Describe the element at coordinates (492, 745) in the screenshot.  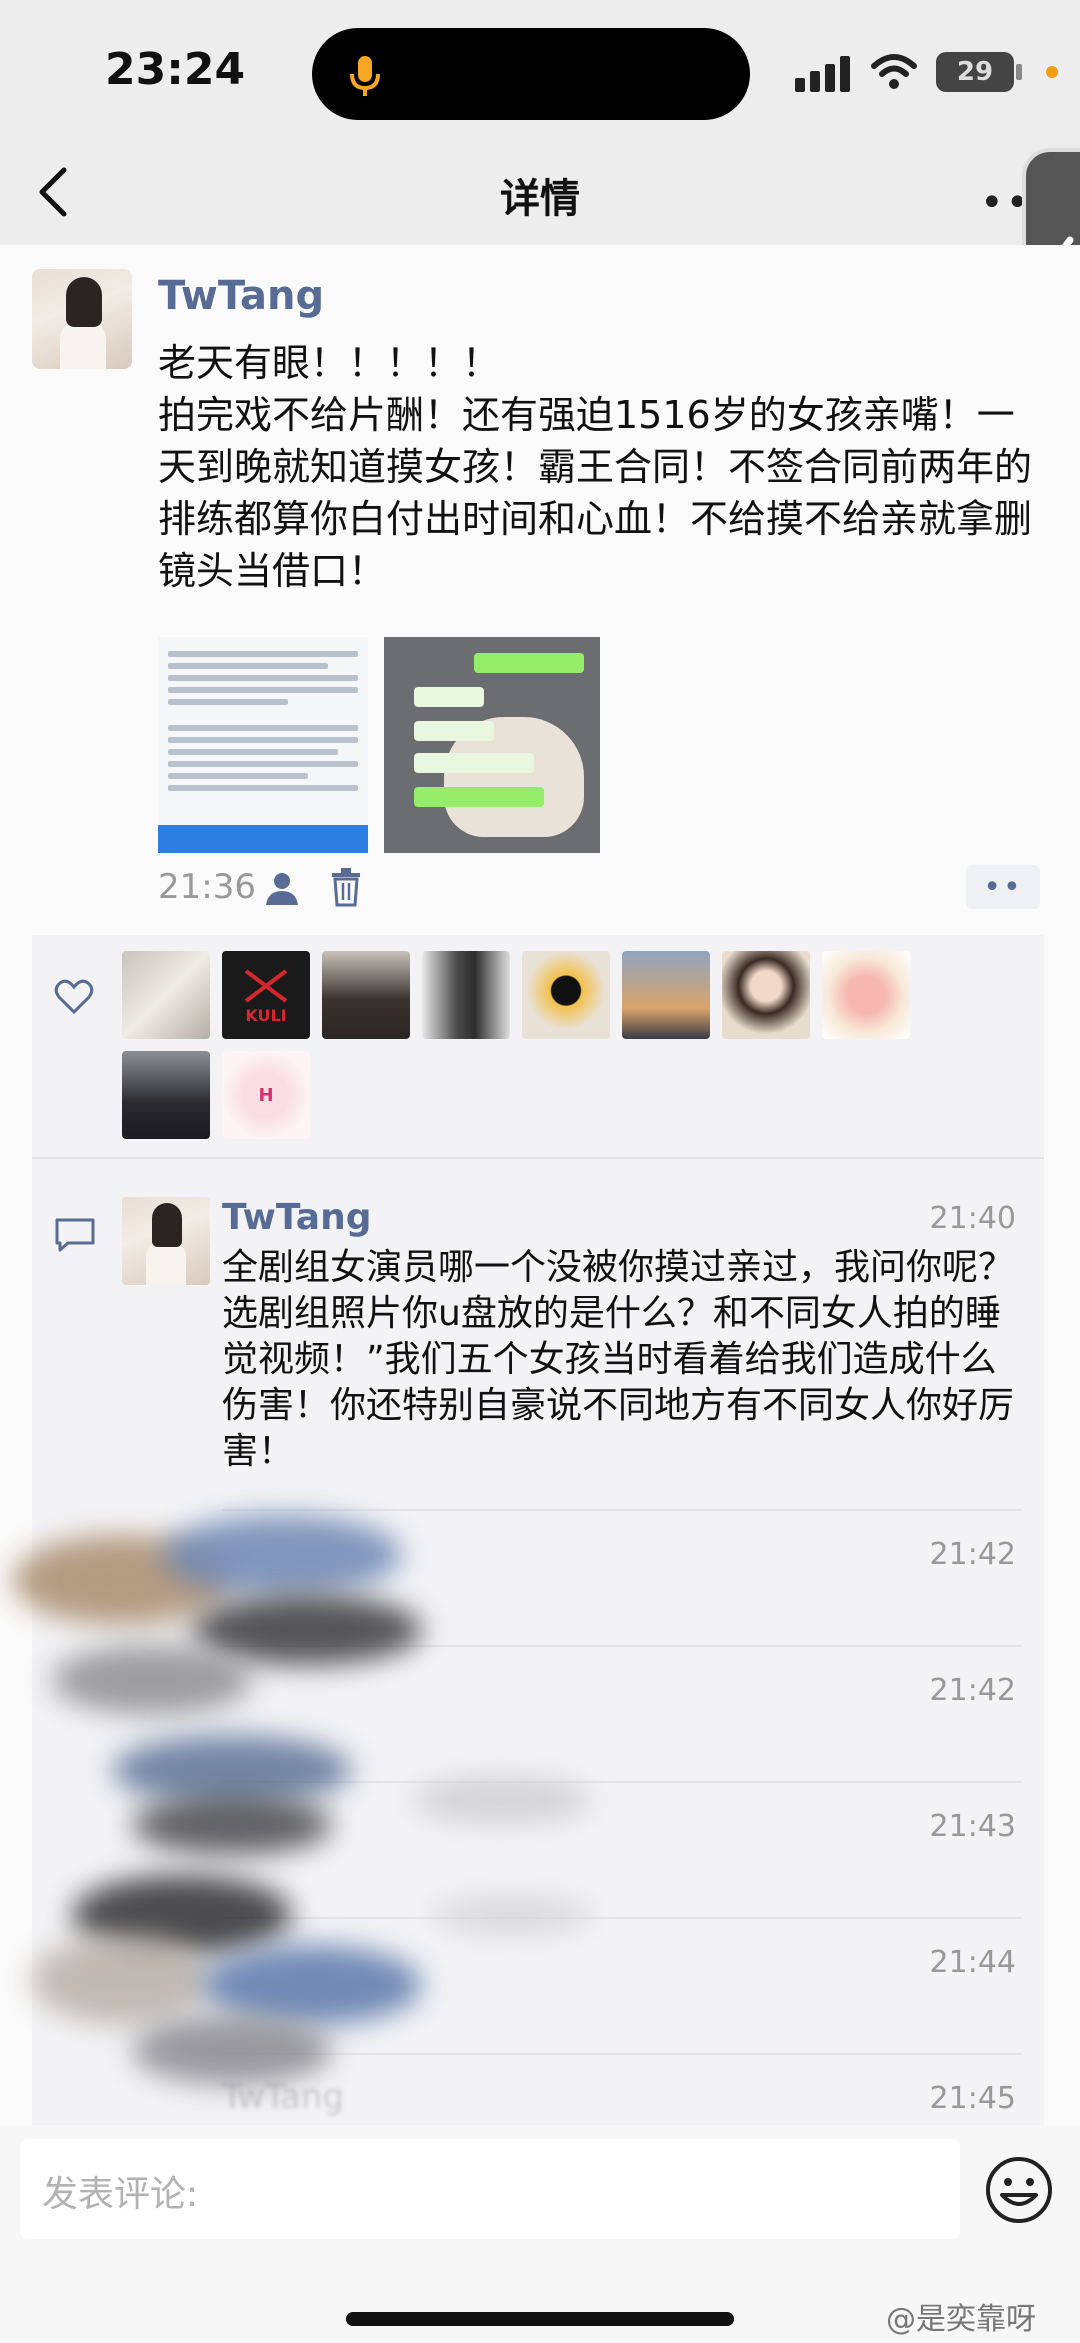
I see `post-image-chat-screenshot` at that location.